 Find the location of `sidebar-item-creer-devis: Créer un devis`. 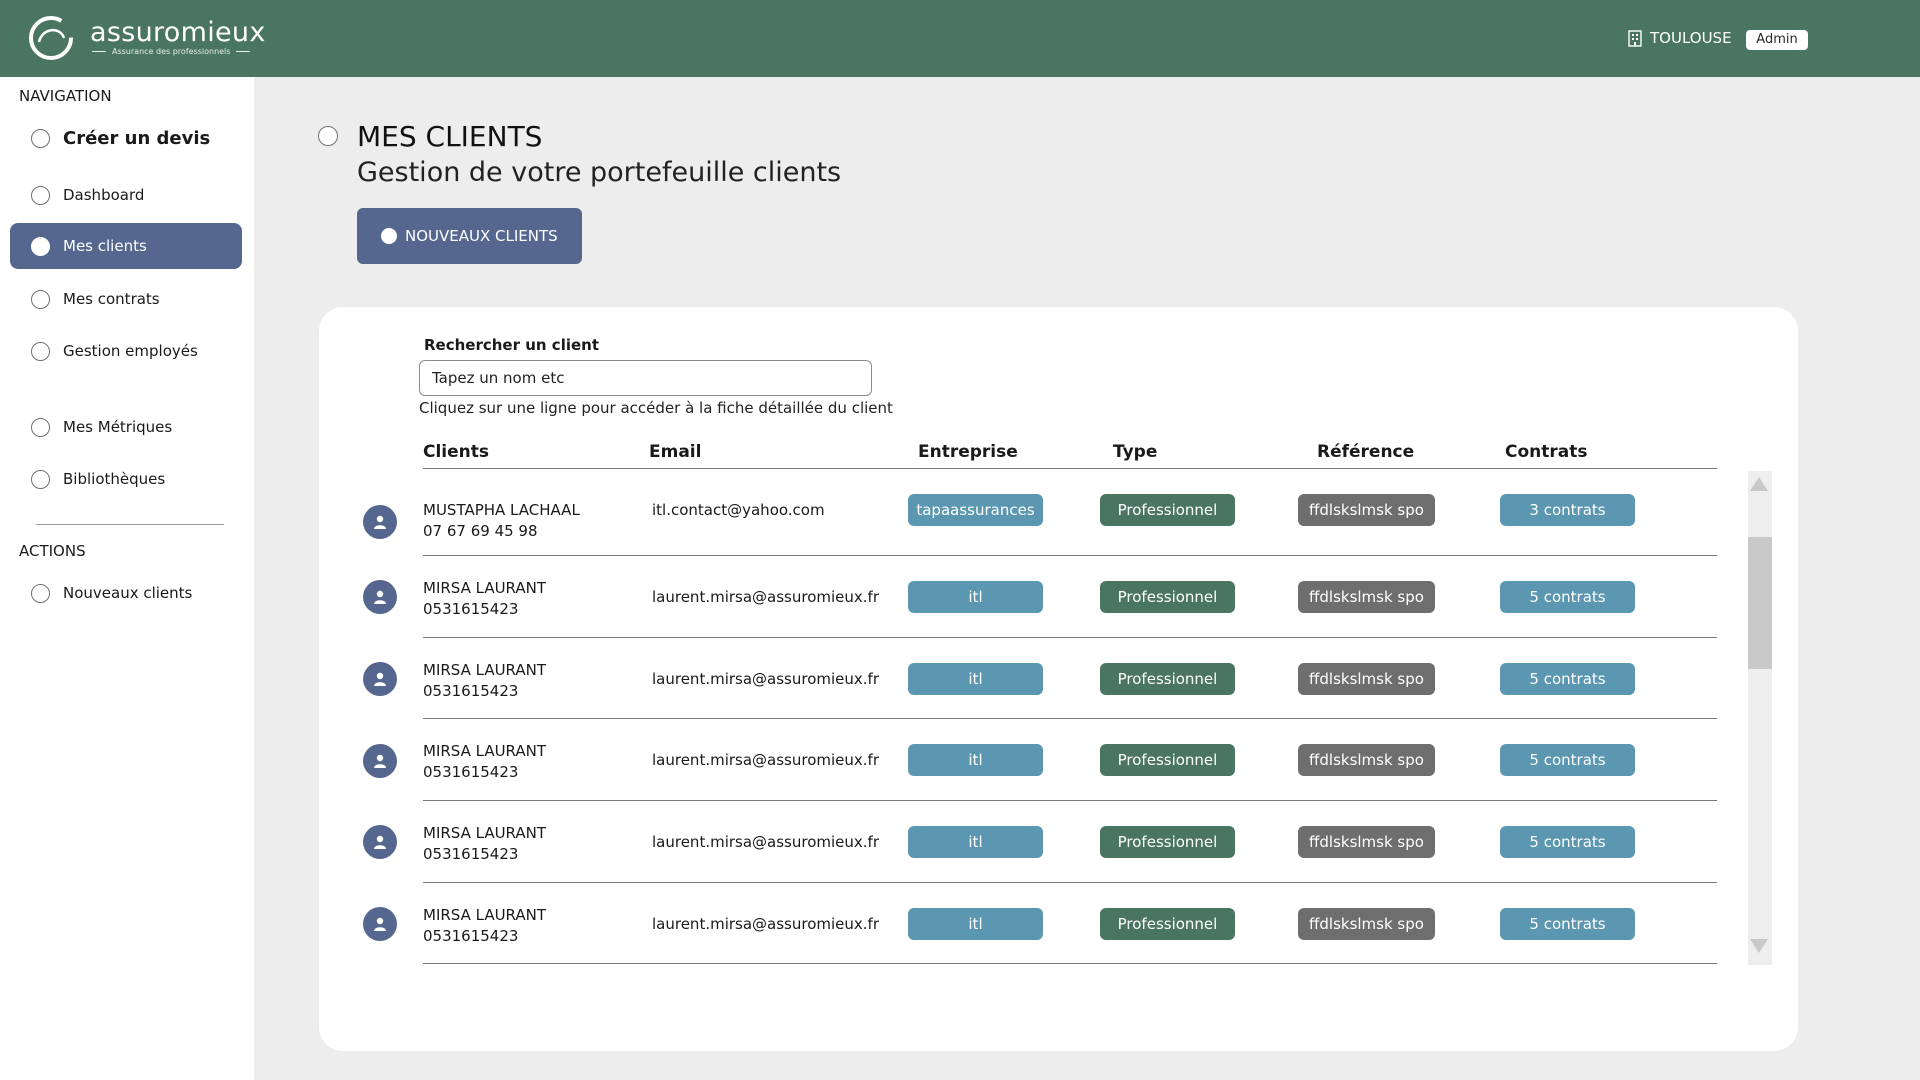

sidebar-item-creer-devis: Créer un devis is located at coordinates (126, 138).